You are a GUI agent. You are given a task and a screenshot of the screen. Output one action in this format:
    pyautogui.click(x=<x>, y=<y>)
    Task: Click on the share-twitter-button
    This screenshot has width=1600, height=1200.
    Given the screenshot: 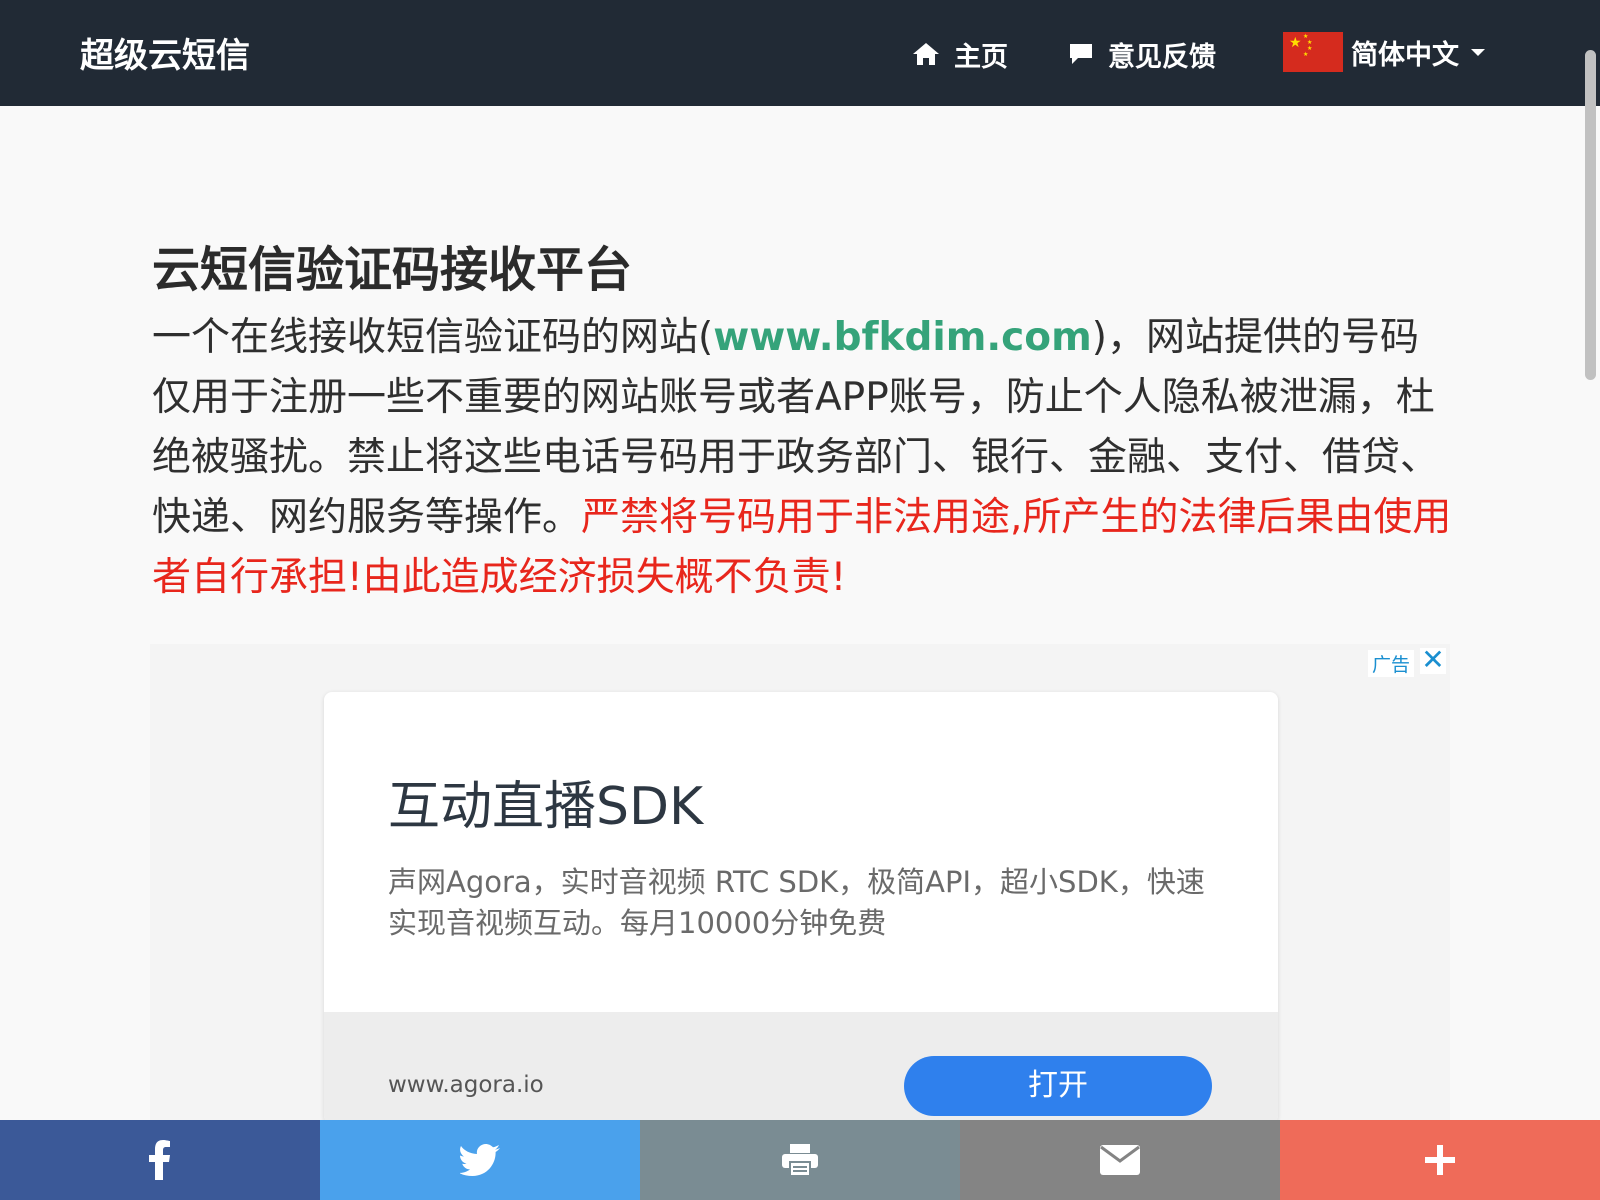 What is the action you would take?
    pyautogui.click(x=480, y=1160)
    